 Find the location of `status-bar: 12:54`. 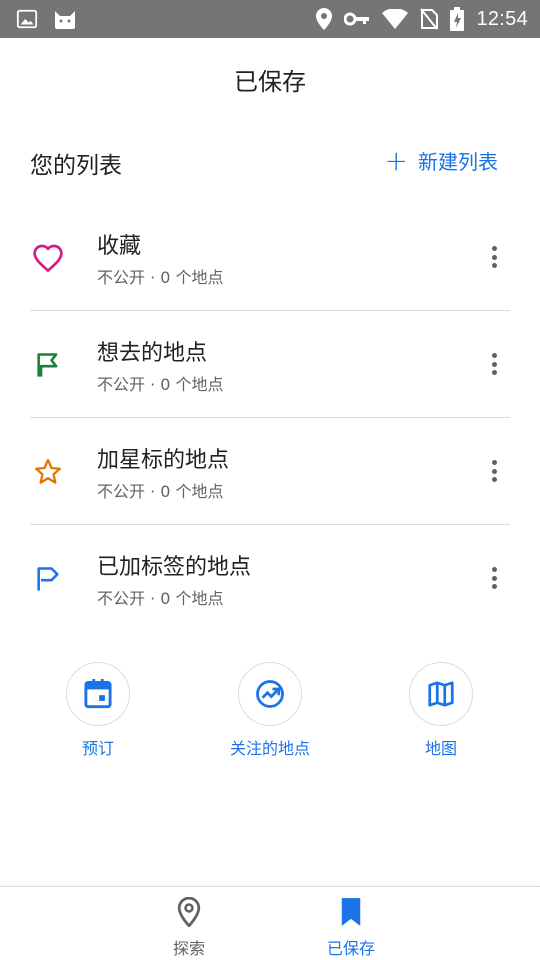

status-bar: 12:54 is located at coordinates (270, 19).